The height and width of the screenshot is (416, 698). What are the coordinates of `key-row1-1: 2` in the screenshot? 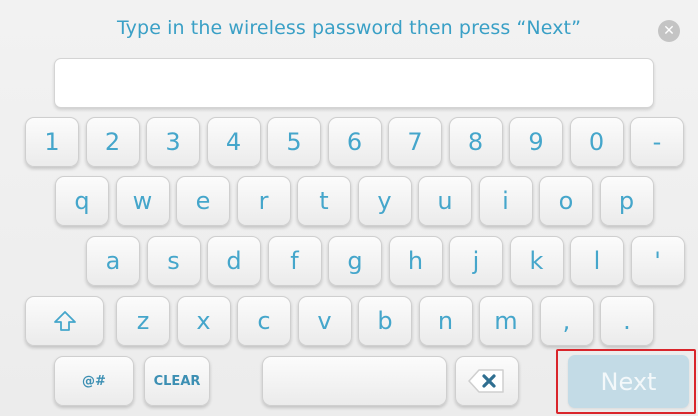 It's located at (112, 142).